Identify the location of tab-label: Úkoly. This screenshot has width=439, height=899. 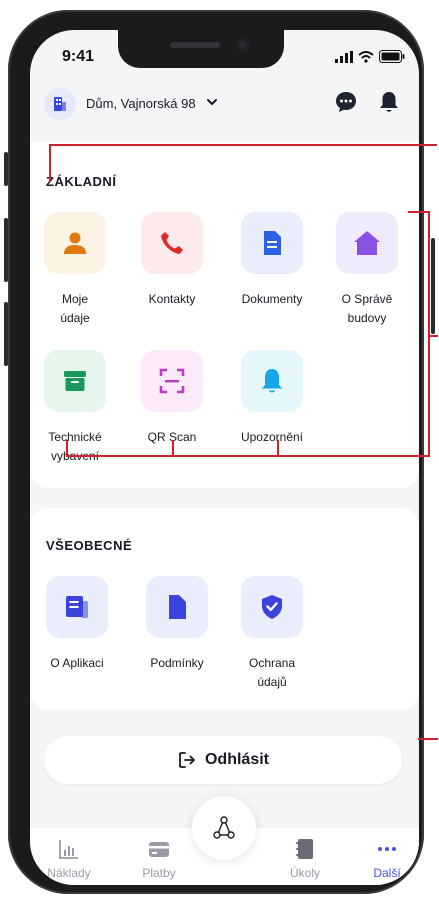
(304, 873).